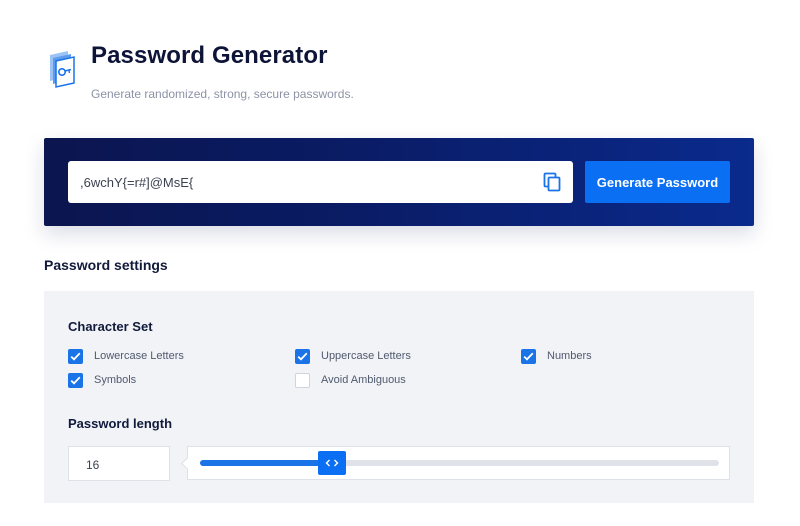  I want to click on password-length-label: Password length, so click(120, 423).